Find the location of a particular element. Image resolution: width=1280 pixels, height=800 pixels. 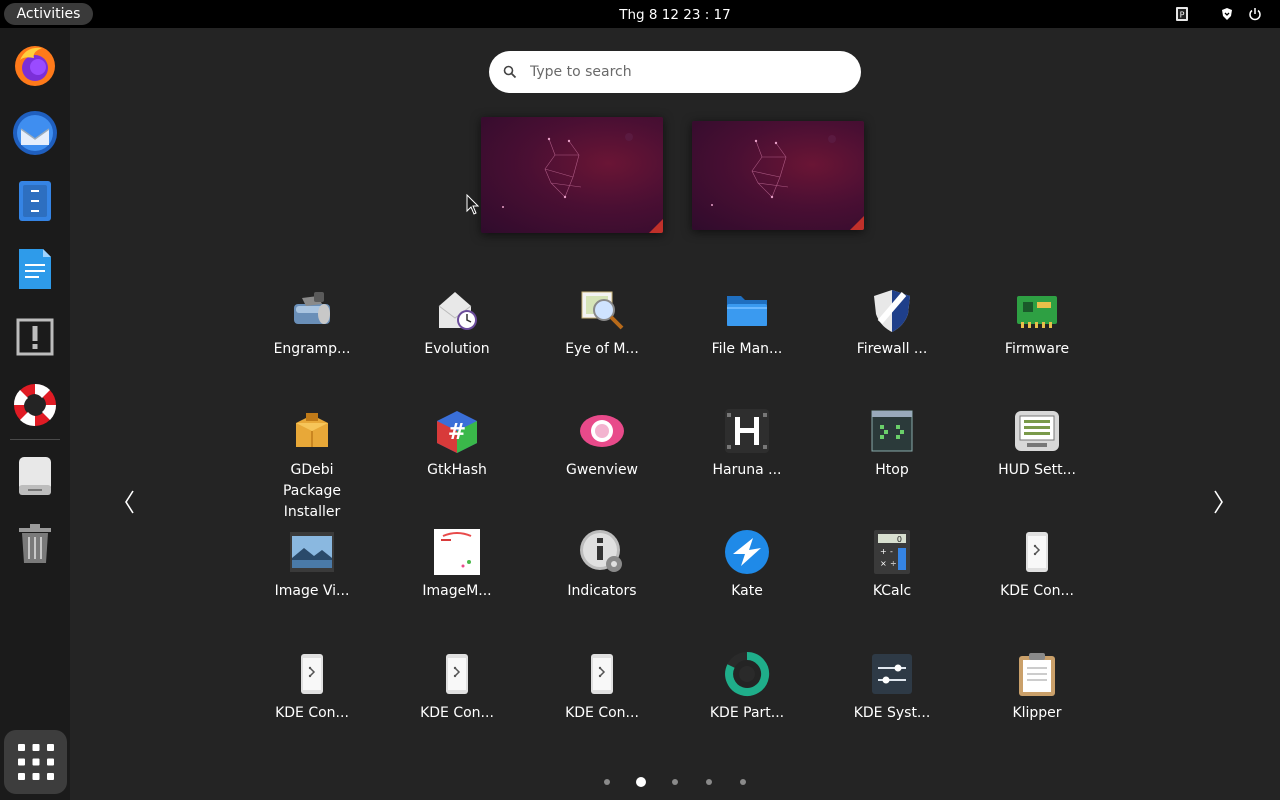

app-label: GDebi Package Installer is located at coordinates (312, 491).